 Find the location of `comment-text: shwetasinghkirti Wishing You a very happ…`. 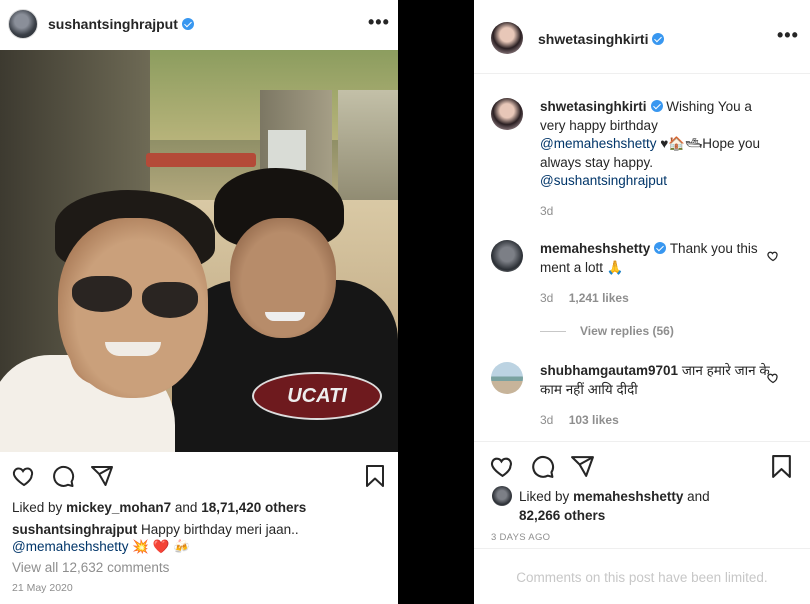

comment-text: shwetasinghkirti Wishing You a very happ… is located at coordinates (656, 144).